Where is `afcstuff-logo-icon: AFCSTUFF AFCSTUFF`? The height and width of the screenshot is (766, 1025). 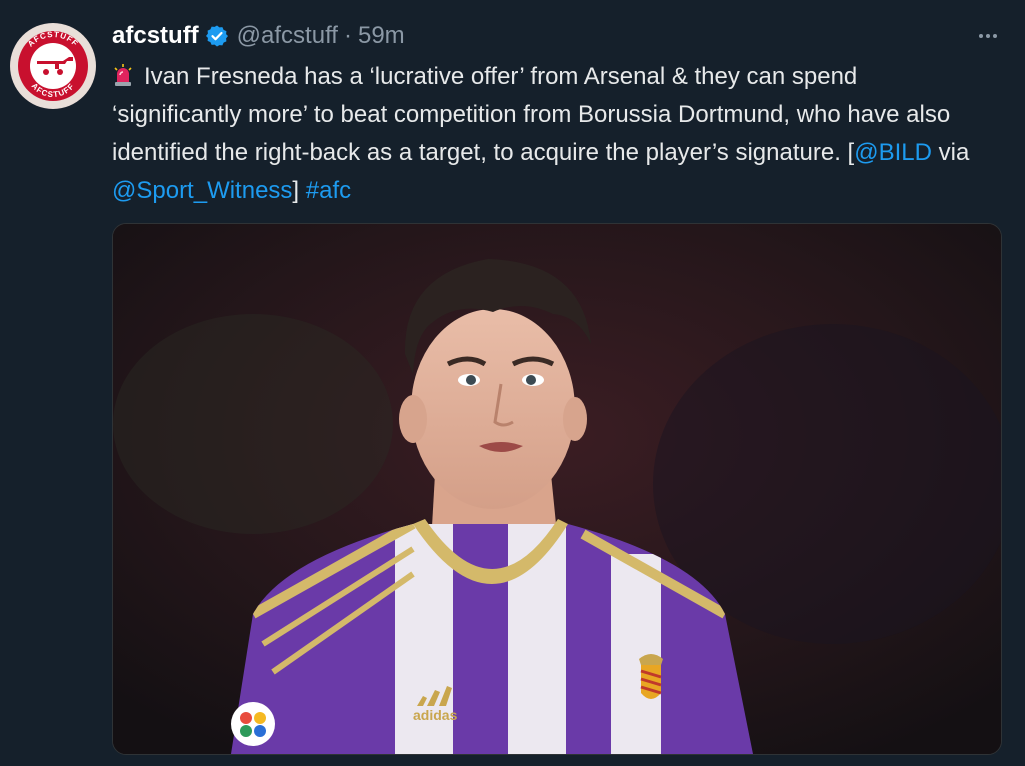
afcstuff-logo-icon: AFCSTUFF AFCSTUFF is located at coordinates (53, 66).